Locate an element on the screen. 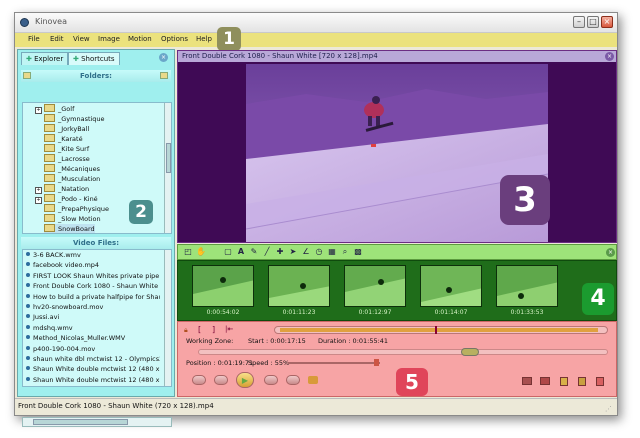 This screenshot has height=438, width=640. menu-help: Help is located at coordinates (204, 39).